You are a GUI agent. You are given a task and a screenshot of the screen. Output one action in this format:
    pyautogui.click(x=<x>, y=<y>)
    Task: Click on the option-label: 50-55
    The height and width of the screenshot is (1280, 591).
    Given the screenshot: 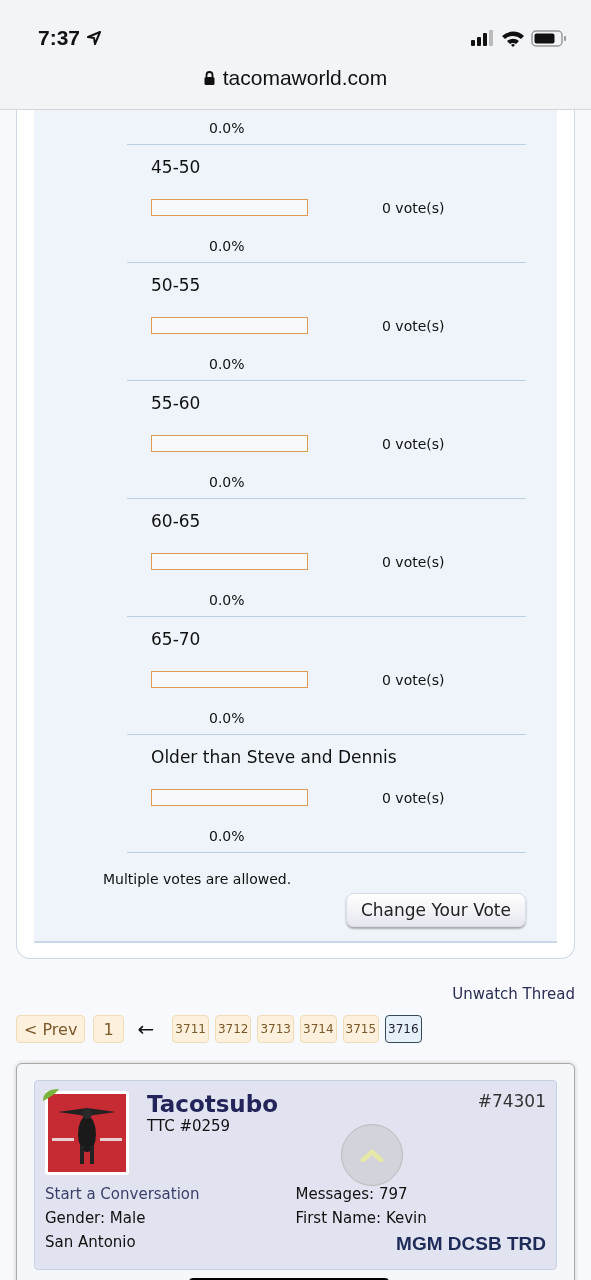 What is the action you would take?
    pyautogui.click(x=176, y=285)
    